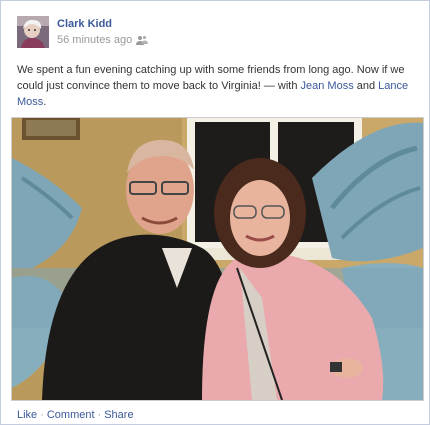 The height and width of the screenshot is (425, 430). I want to click on post-meta: 56 minutes ago, so click(103, 40).